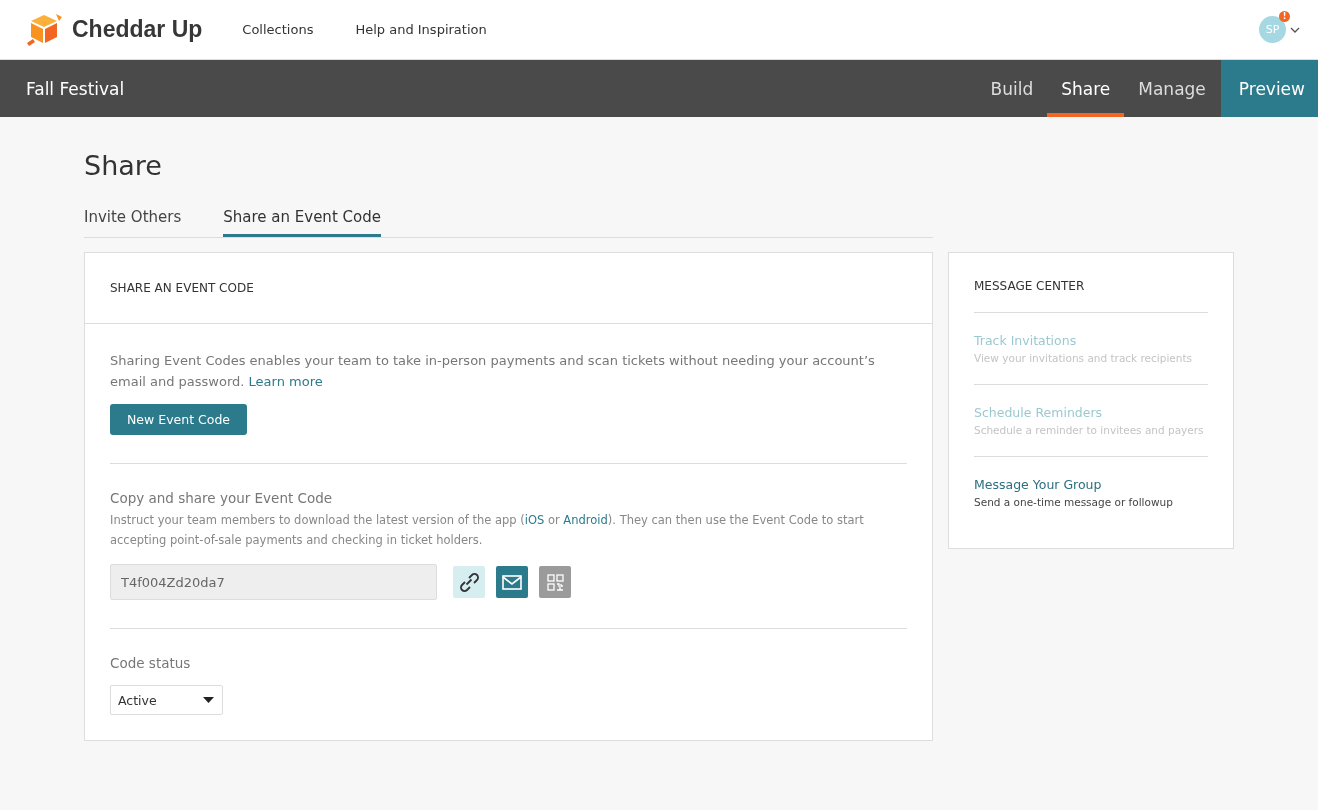 This screenshot has width=1318, height=810. I want to click on event-code-field: T4f004Zd20da7, so click(273, 582).